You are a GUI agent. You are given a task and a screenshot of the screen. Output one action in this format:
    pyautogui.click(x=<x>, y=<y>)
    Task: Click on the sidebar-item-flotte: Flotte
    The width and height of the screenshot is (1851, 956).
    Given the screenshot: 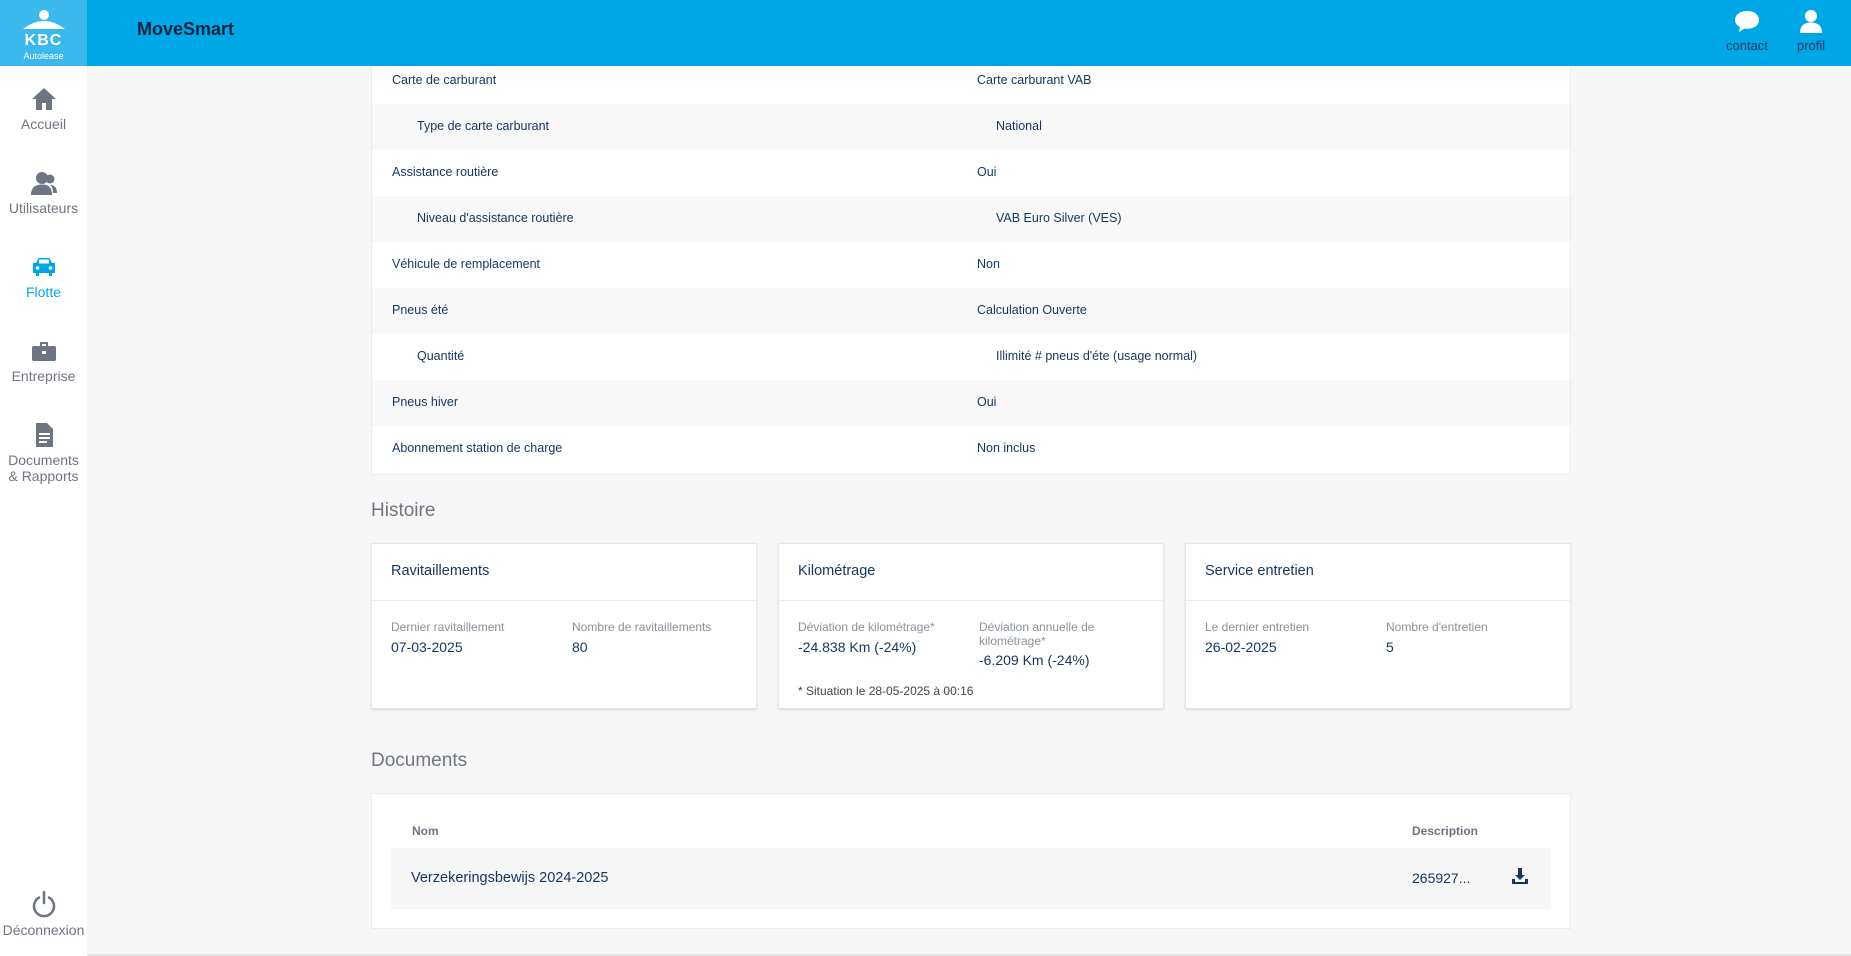 What is the action you would take?
    pyautogui.click(x=43, y=277)
    